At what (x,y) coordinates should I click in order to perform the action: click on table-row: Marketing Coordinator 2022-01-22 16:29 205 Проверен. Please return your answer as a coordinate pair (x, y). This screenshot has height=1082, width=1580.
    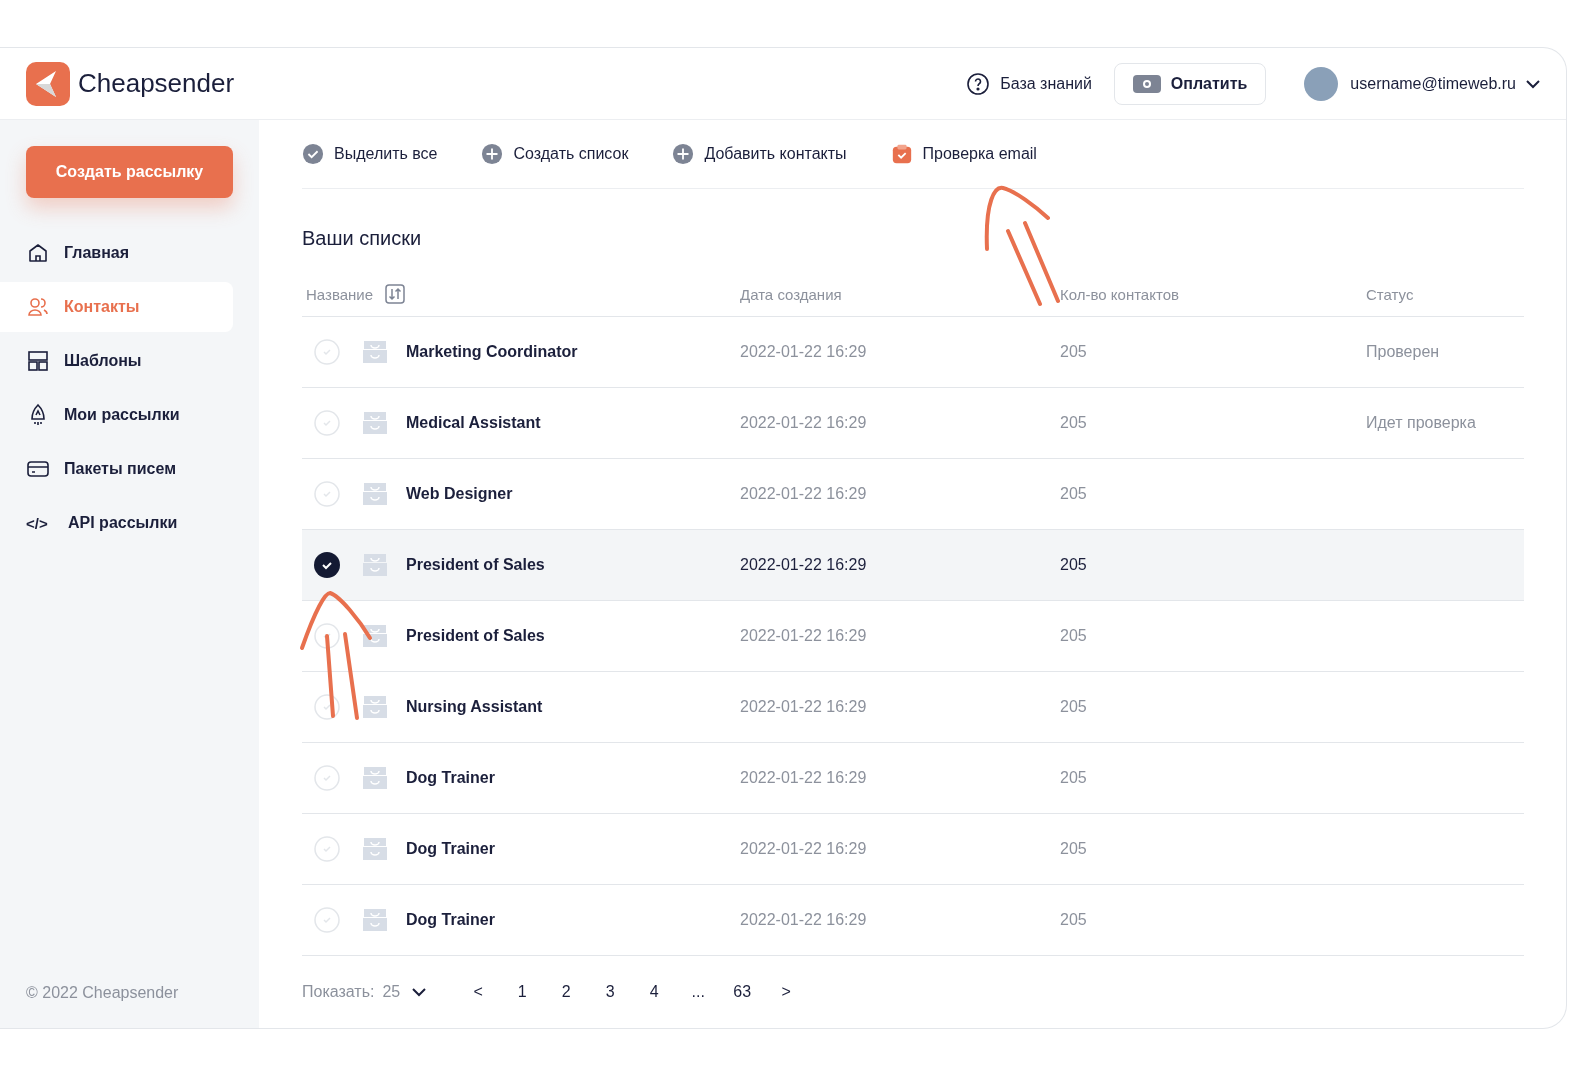
    Looking at the image, I should click on (913, 352).